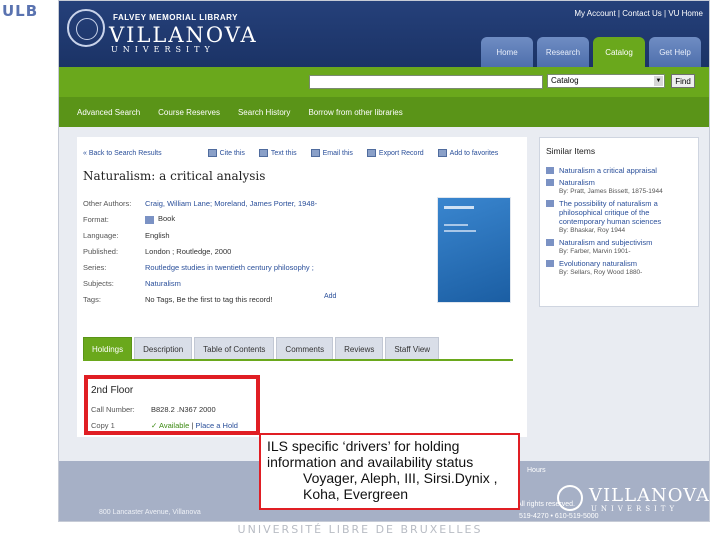  Describe the element at coordinates (608, 170) in the screenshot. I see `similar-item-link: Naturalism a critical appraisal` at that location.